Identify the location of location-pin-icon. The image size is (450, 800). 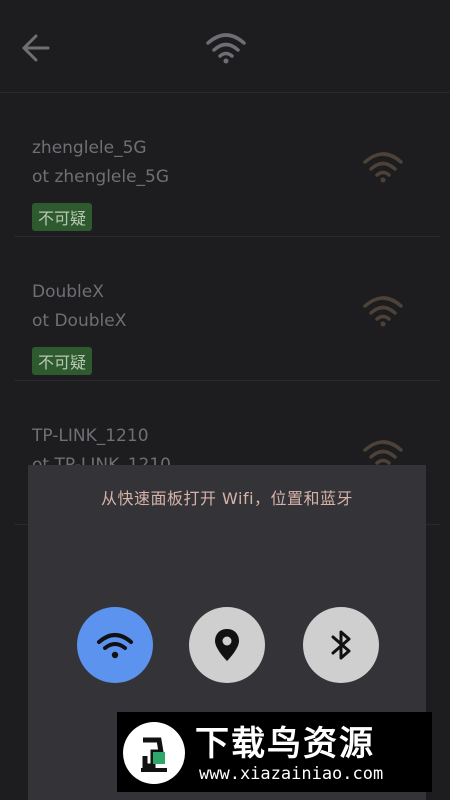
(227, 645).